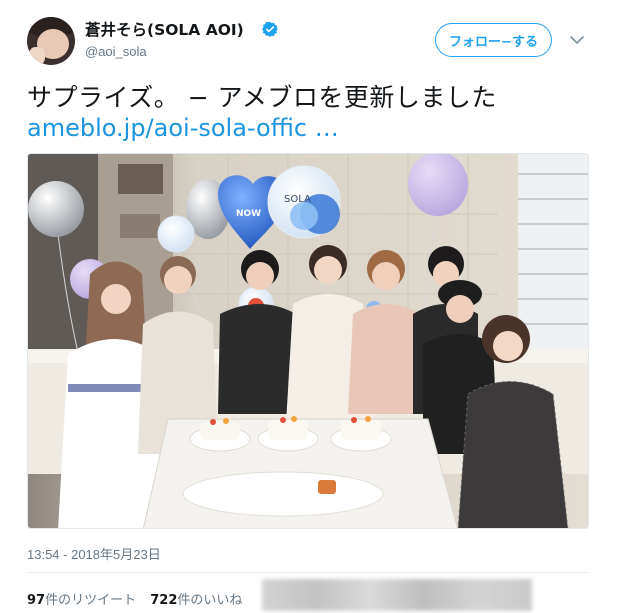 The image size is (617, 613). I want to click on retweet-stat: 97件のリツイート, so click(81, 600).